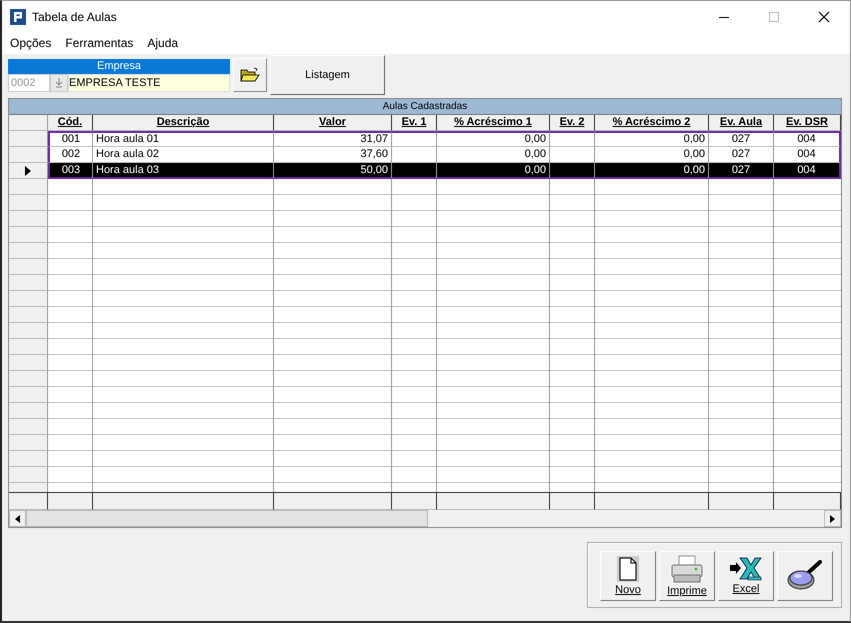  What do you see at coordinates (628, 569) in the screenshot?
I see `new-document-icon` at bounding box center [628, 569].